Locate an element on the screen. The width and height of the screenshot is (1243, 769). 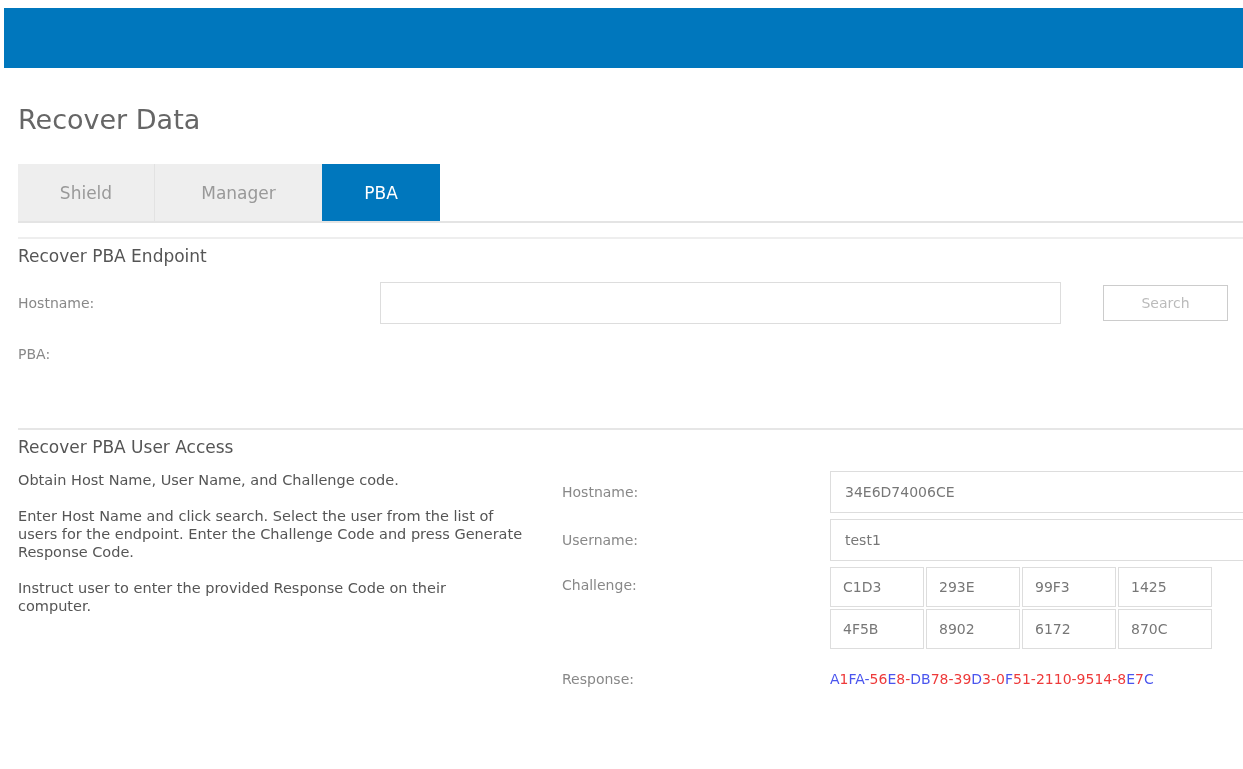
challenge-code-field: 4F5B is located at coordinates (877, 629).